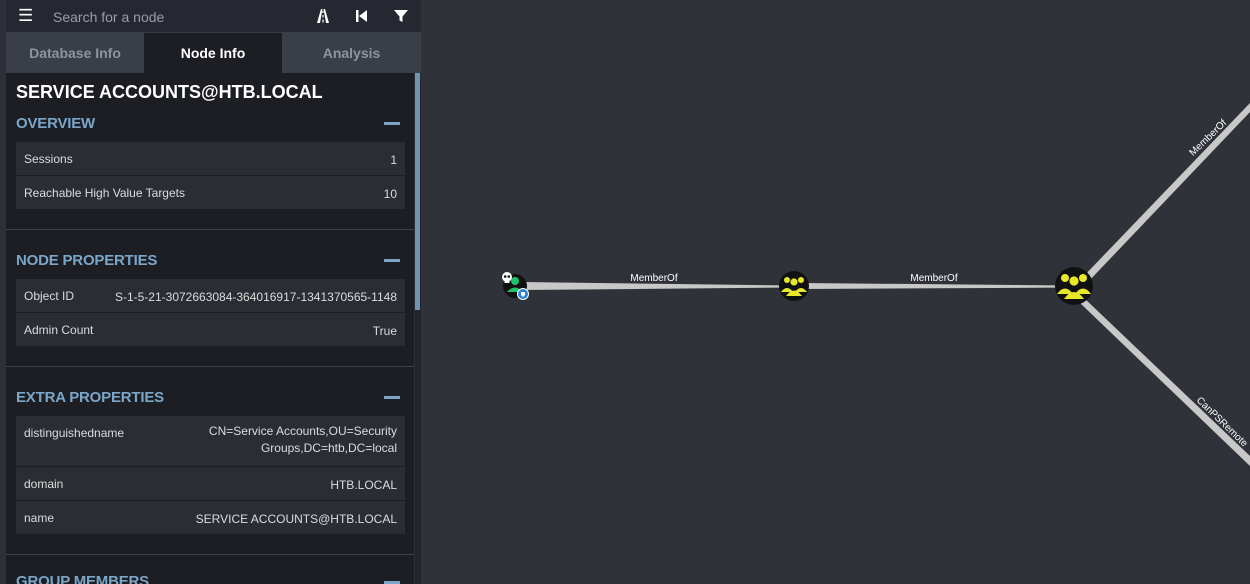  Describe the element at coordinates (390, 194) in the screenshot. I see `row-value: 10` at that location.